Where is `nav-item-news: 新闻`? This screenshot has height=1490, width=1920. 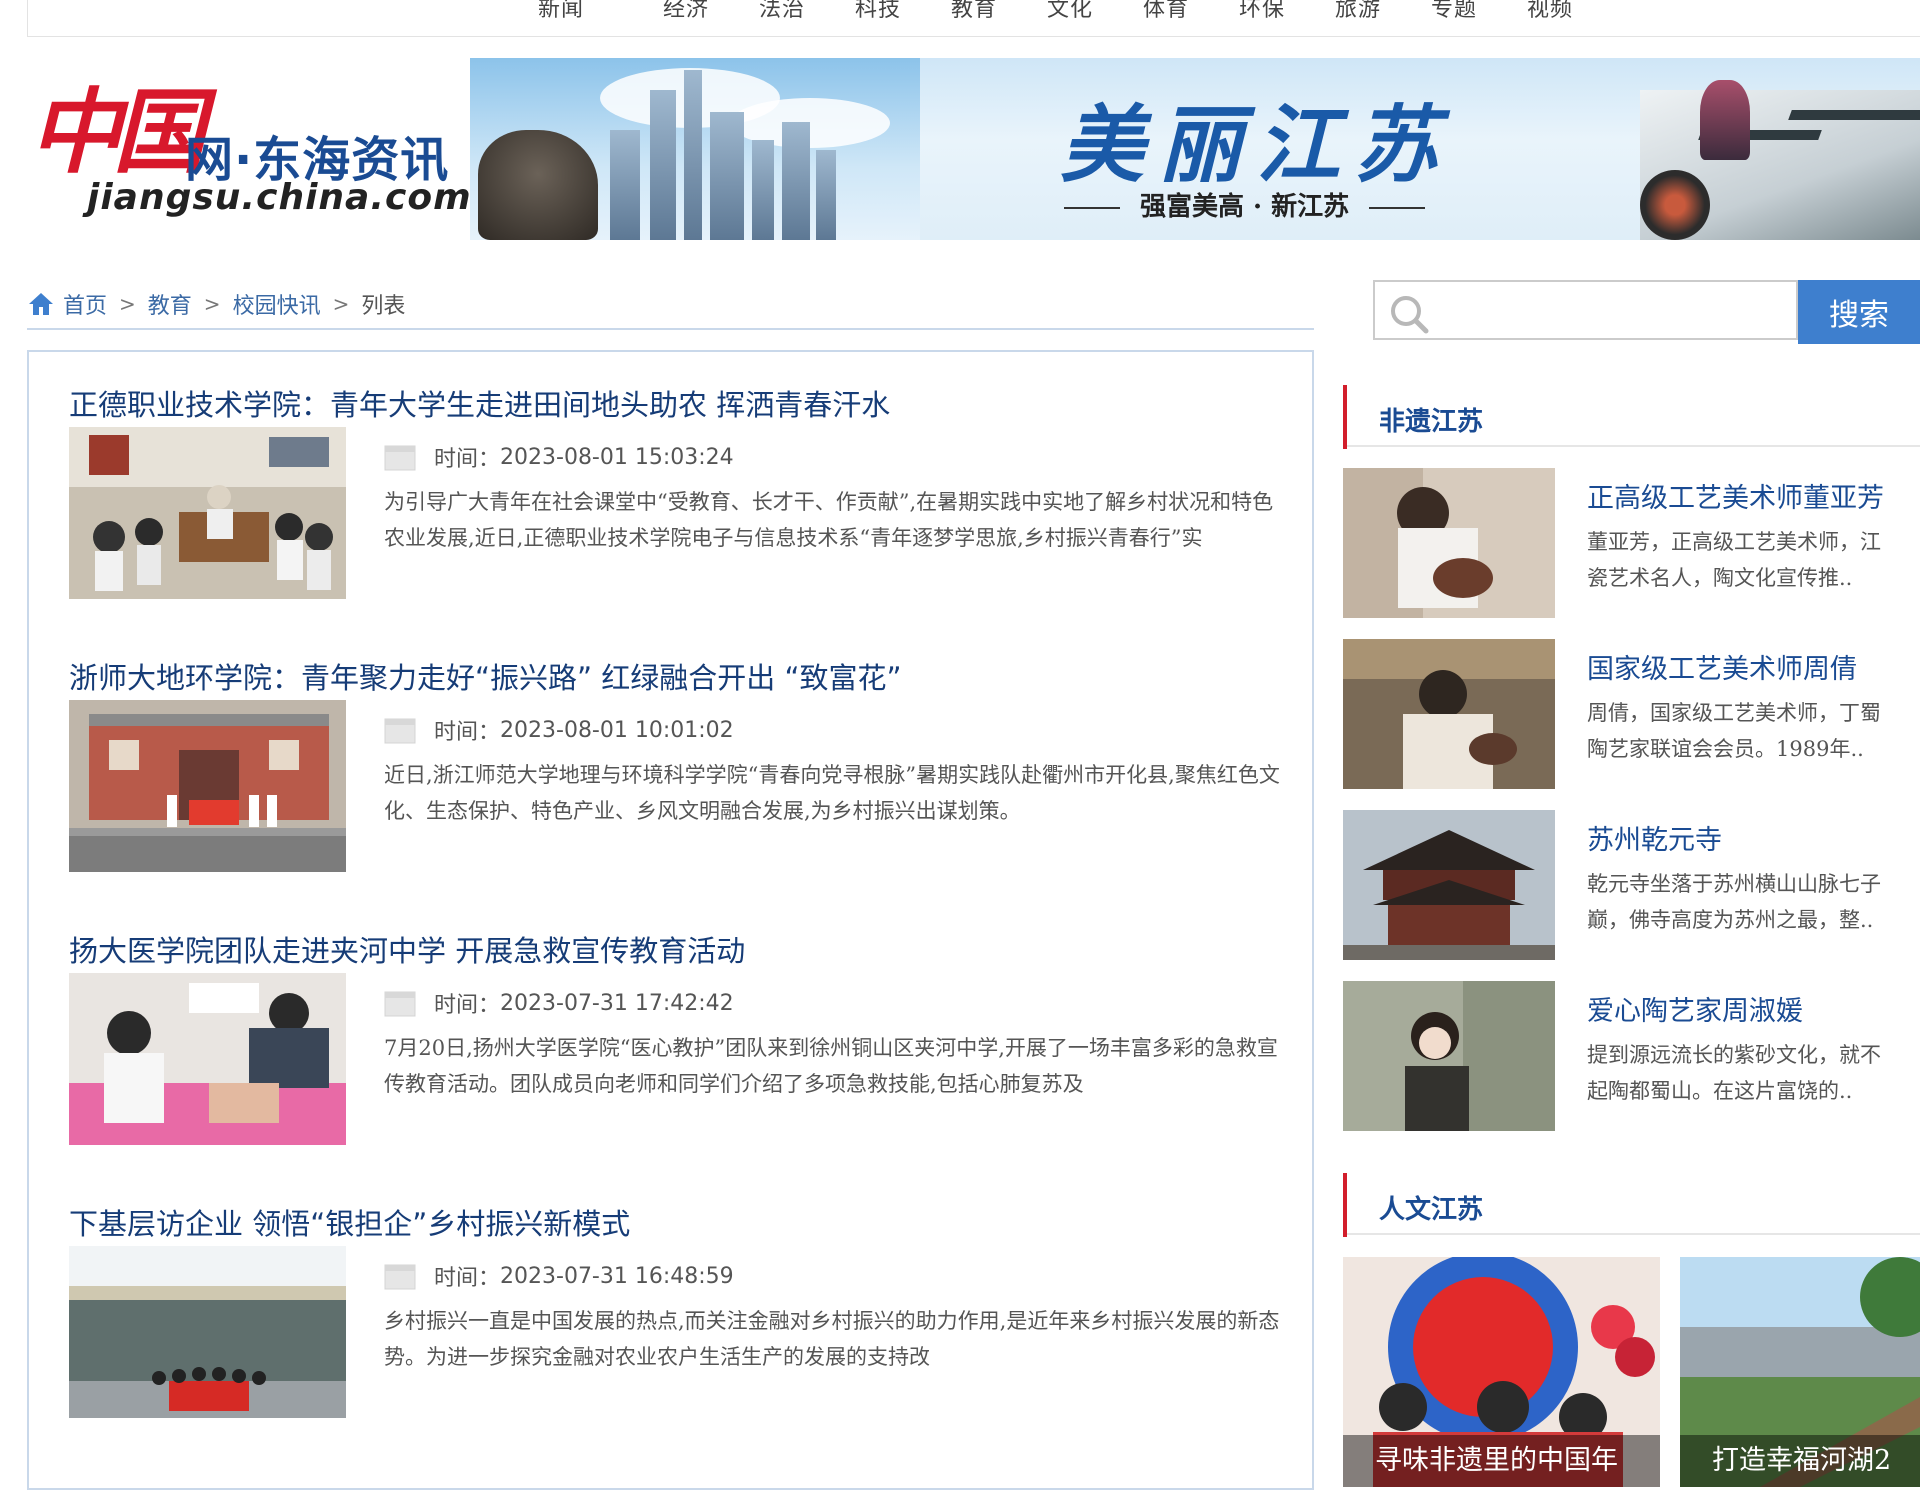 nav-item-news: 新闻 is located at coordinates (574, 14).